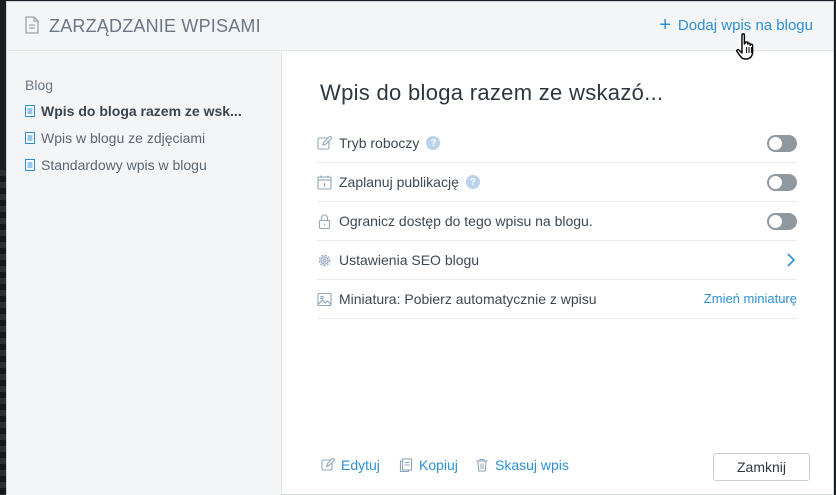  I want to click on sidebar-heading: Blog, so click(39, 85).